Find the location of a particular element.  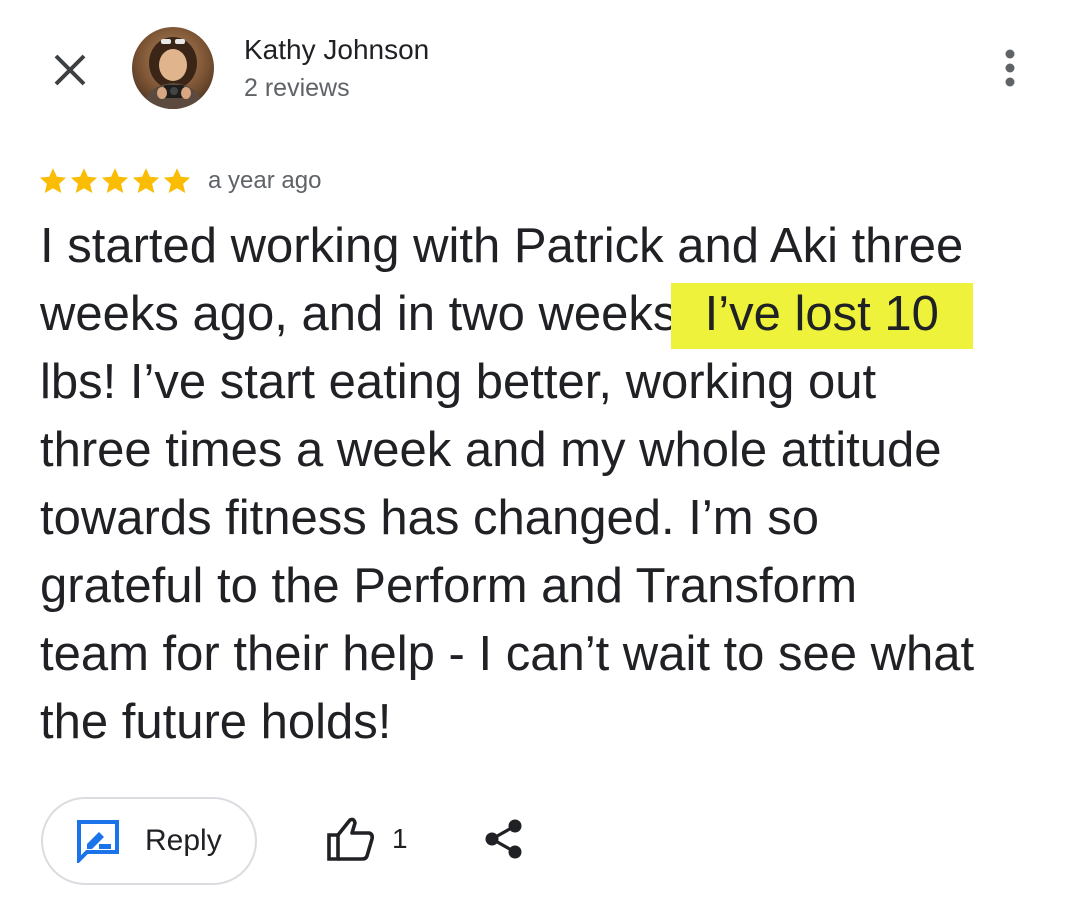

share-icon is located at coordinates (503, 839).